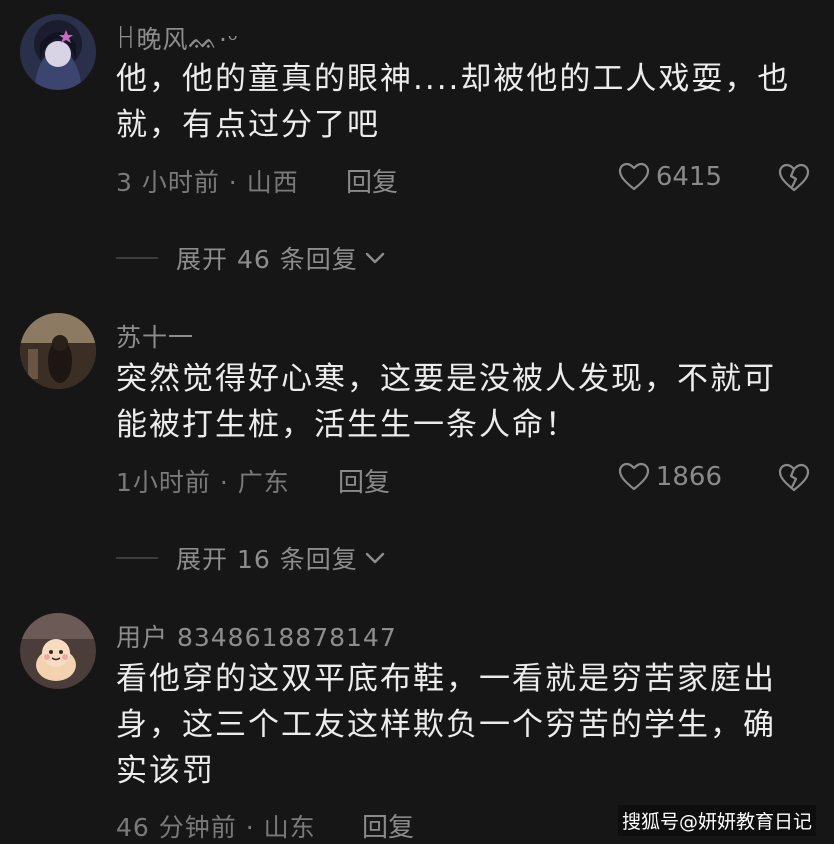 This screenshot has width=834, height=844. I want to click on expand-replies-label: 展开 46 条回复, so click(267, 259).